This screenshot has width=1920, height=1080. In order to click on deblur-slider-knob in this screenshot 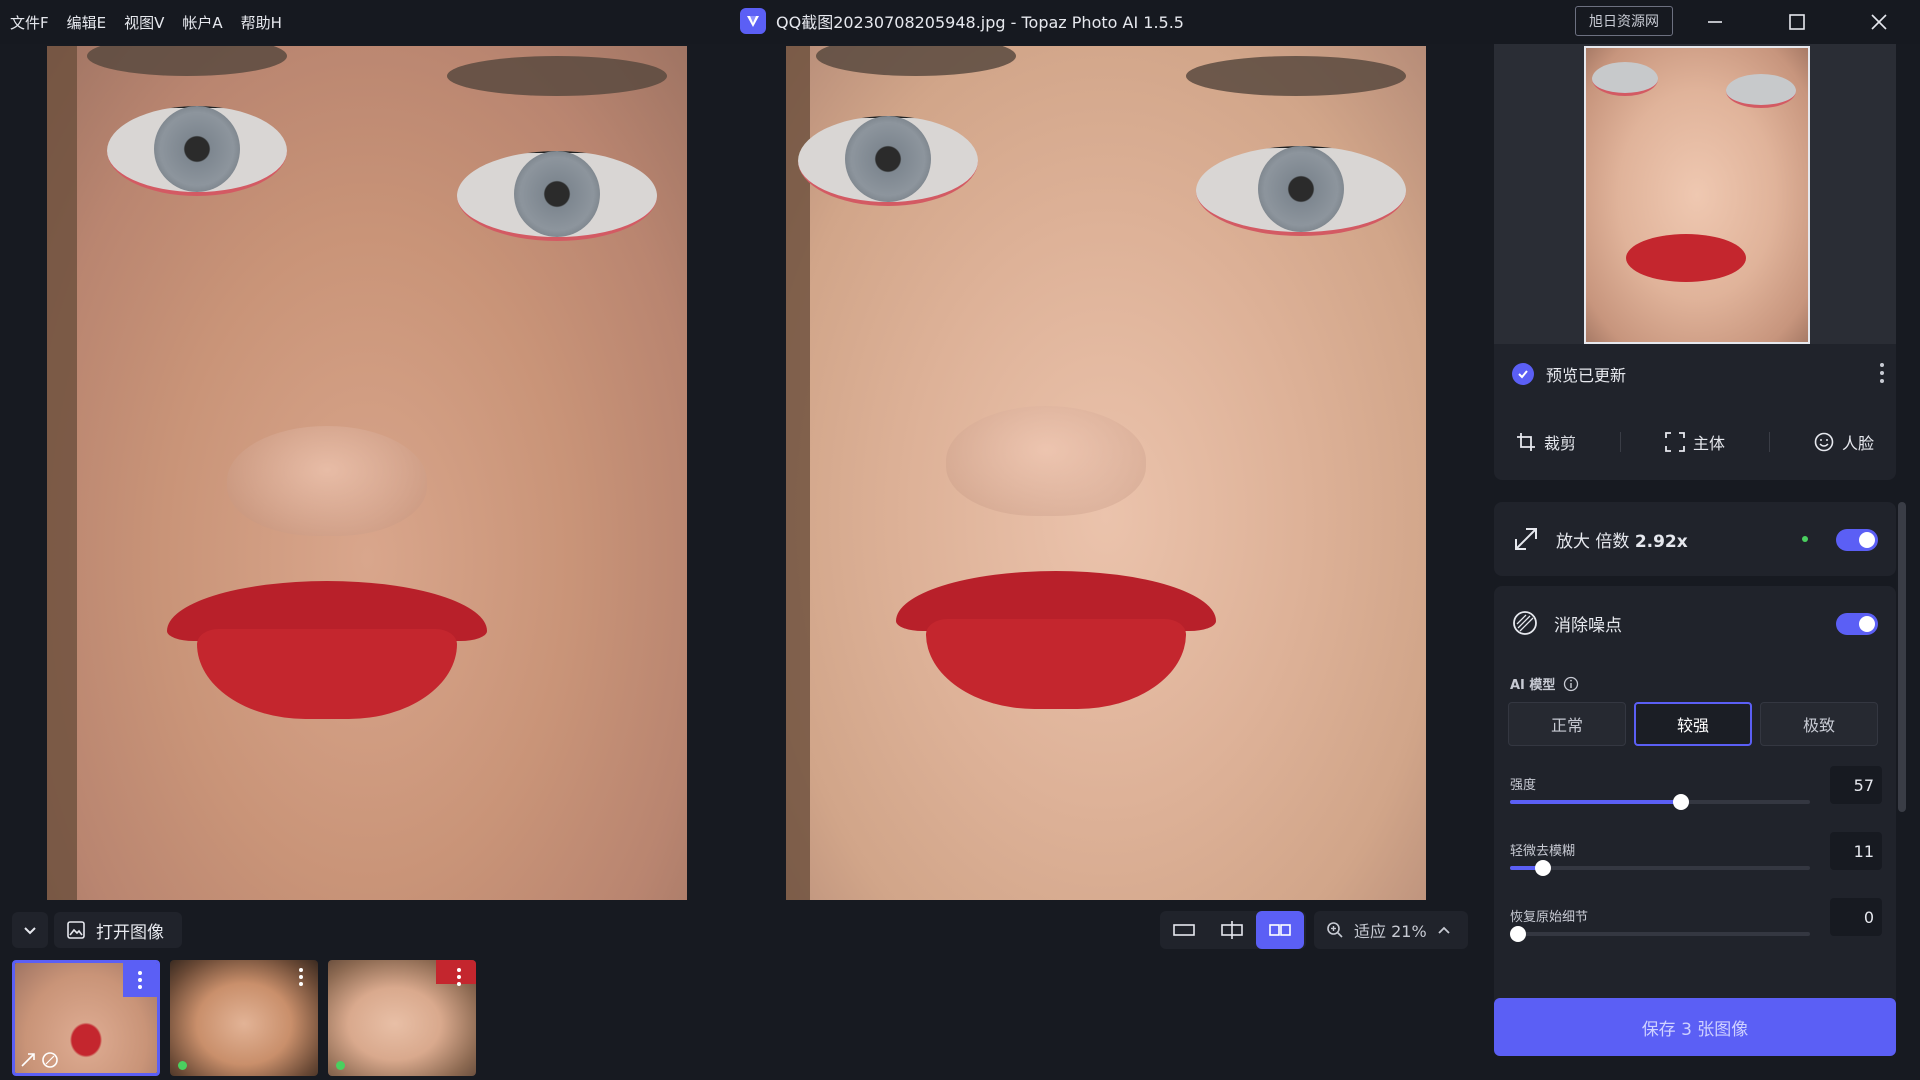, I will do `click(1543, 868)`.